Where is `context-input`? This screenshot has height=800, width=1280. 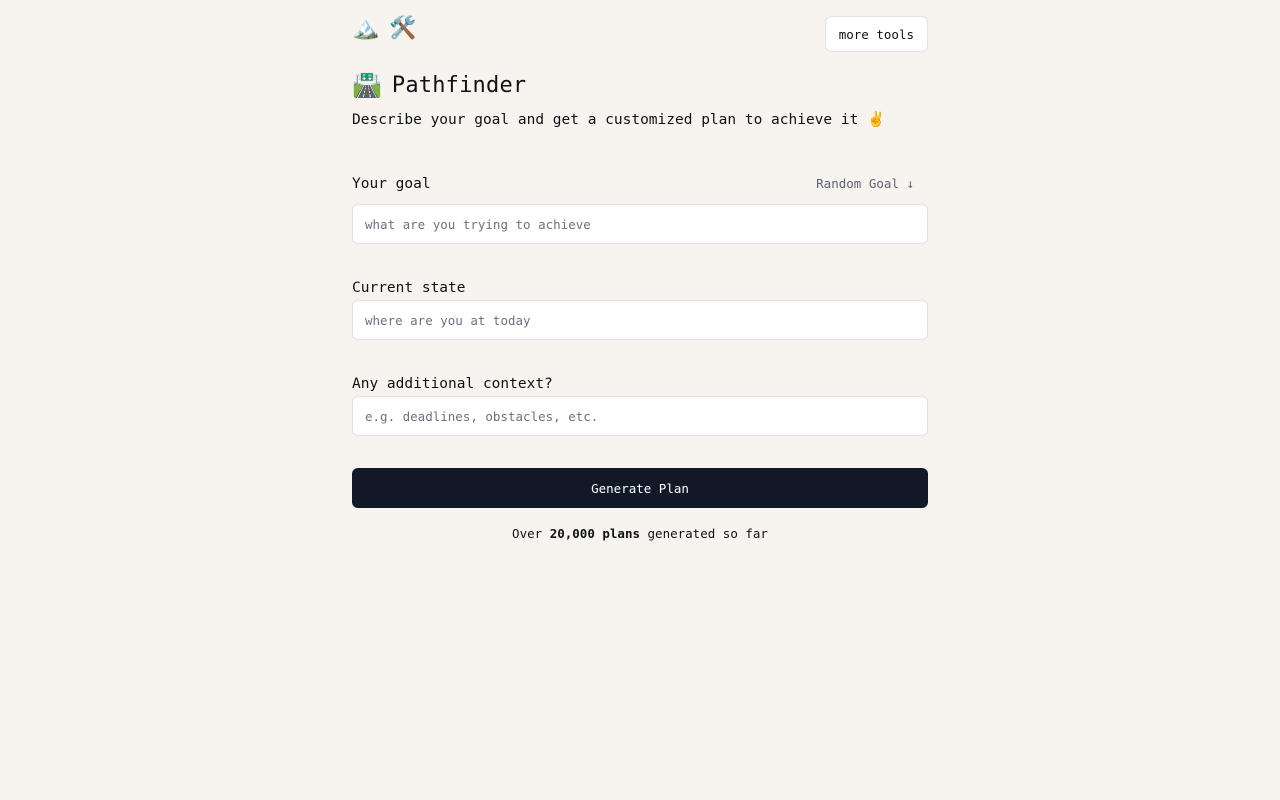
context-input is located at coordinates (640, 416).